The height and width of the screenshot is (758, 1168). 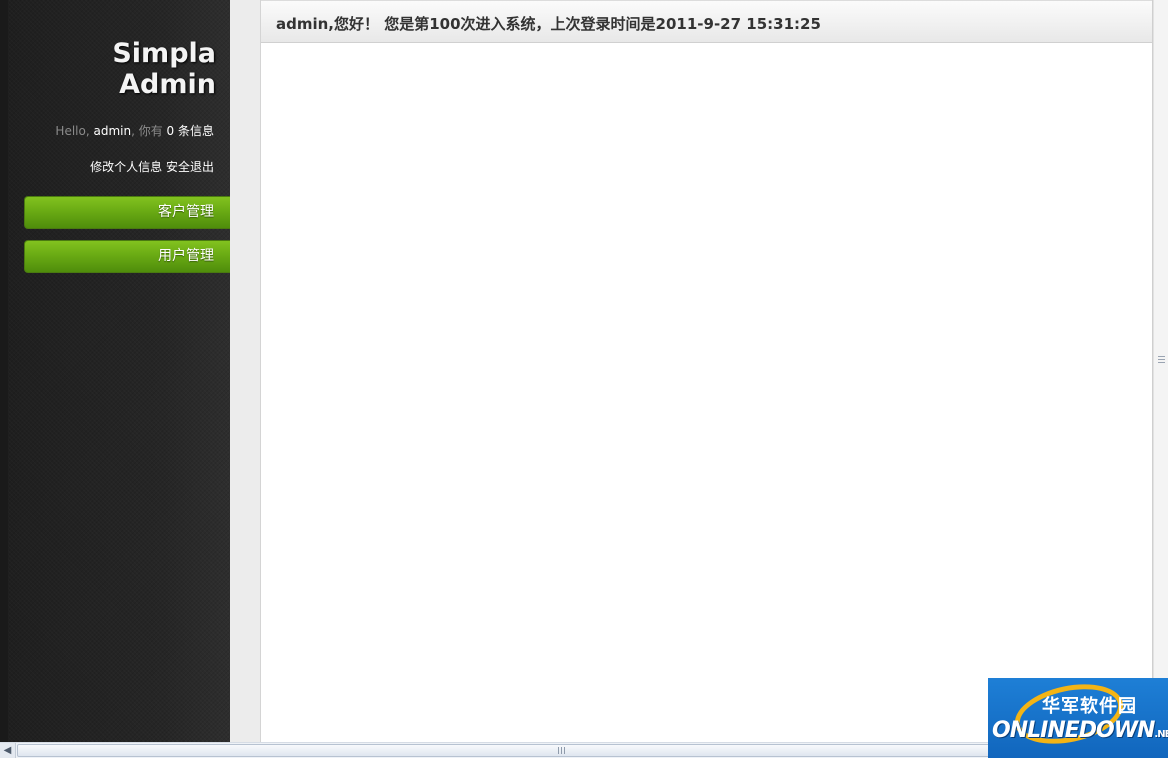 I want to click on watermark-logo: 华军软件园 ONLINEDOWN.NET, so click(x=1078, y=718).